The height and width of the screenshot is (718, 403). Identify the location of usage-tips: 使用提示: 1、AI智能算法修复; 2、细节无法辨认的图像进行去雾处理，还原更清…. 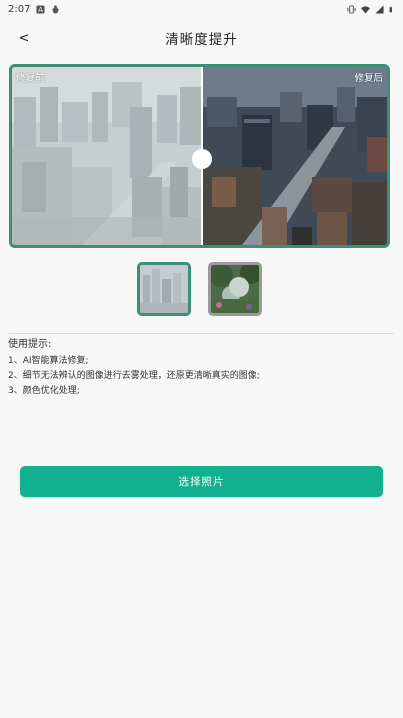
(203, 368).